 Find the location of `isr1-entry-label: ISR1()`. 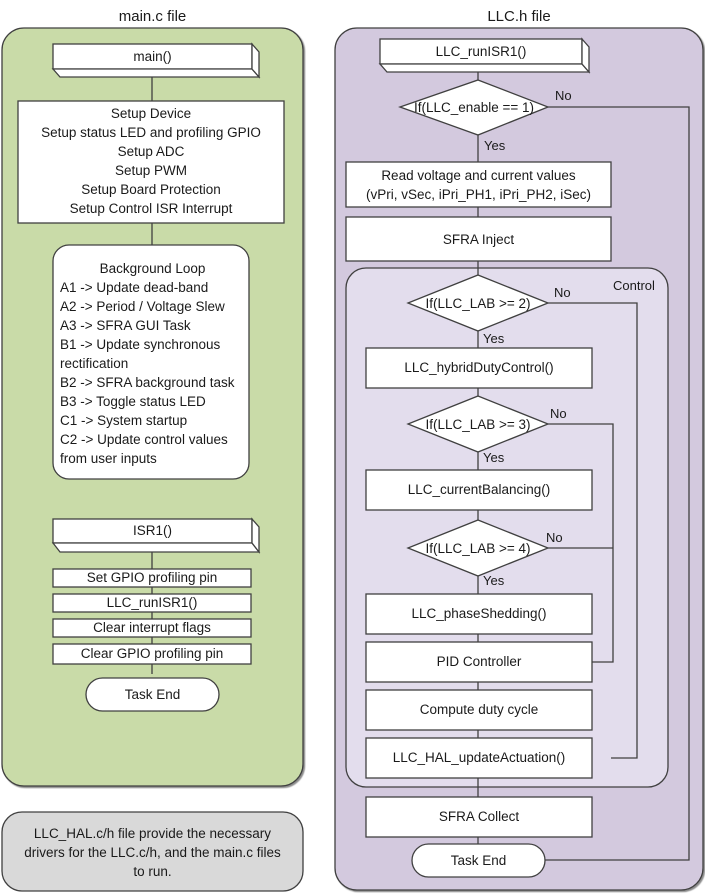

isr1-entry-label: ISR1() is located at coordinates (152, 530).